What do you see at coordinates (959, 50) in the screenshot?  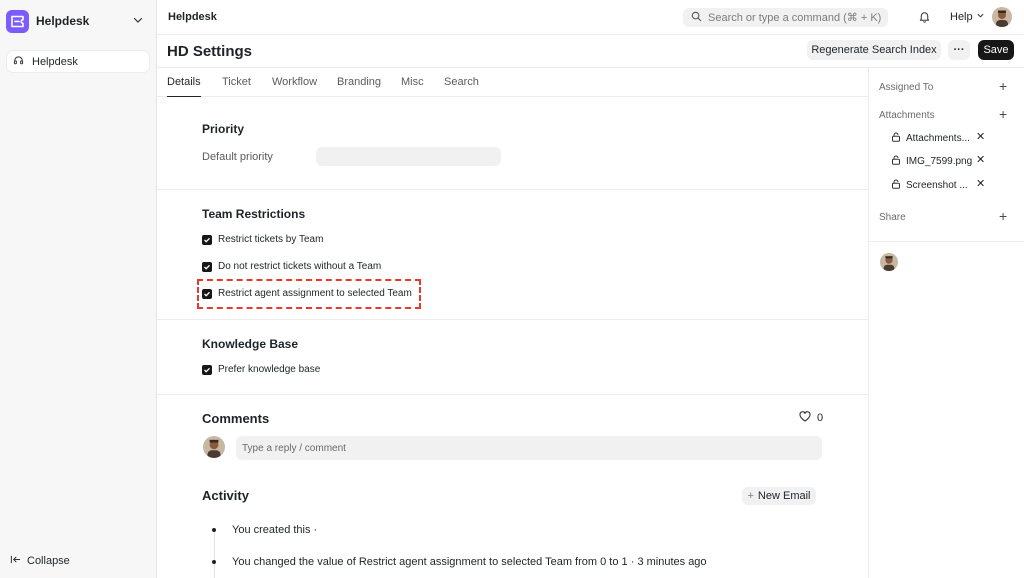 I see `more-options-button: ···` at bounding box center [959, 50].